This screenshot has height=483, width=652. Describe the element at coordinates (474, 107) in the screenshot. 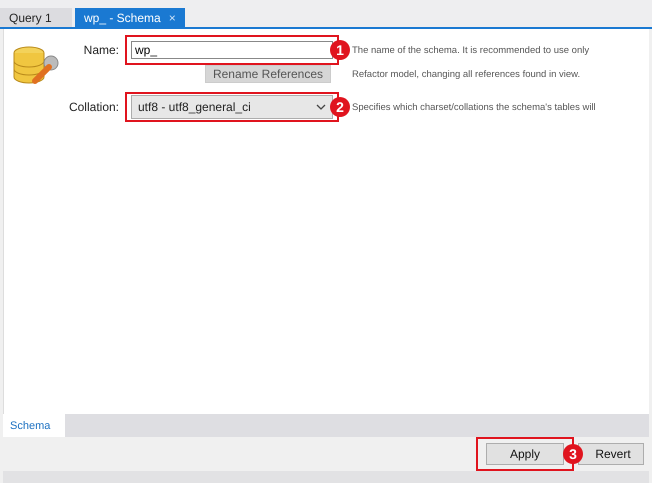

I see `help-text: Specifies which charset/collations the schema's tables will` at that location.